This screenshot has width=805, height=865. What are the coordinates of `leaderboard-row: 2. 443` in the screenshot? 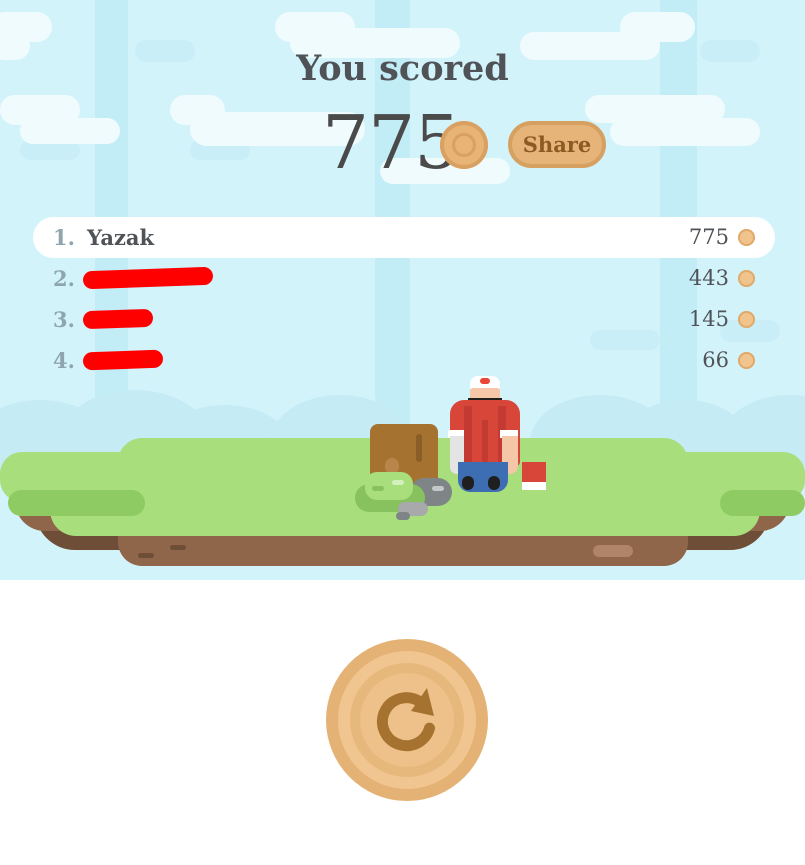 It's located at (404, 278).